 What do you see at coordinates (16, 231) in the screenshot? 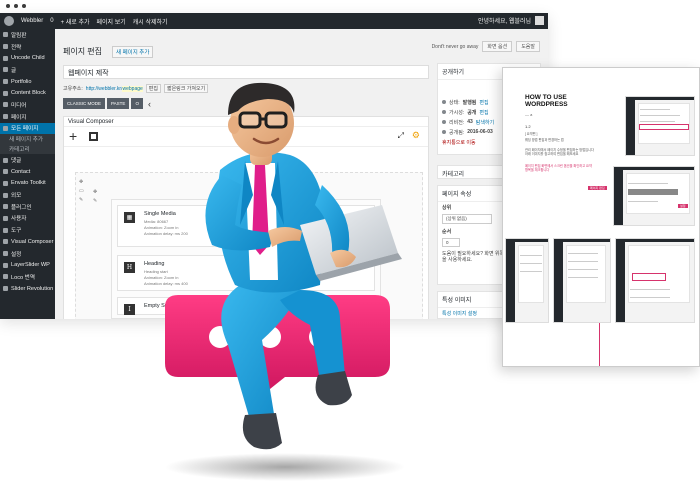
I see `sidebar-item-label: 도구` at bounding box center [16, 231].